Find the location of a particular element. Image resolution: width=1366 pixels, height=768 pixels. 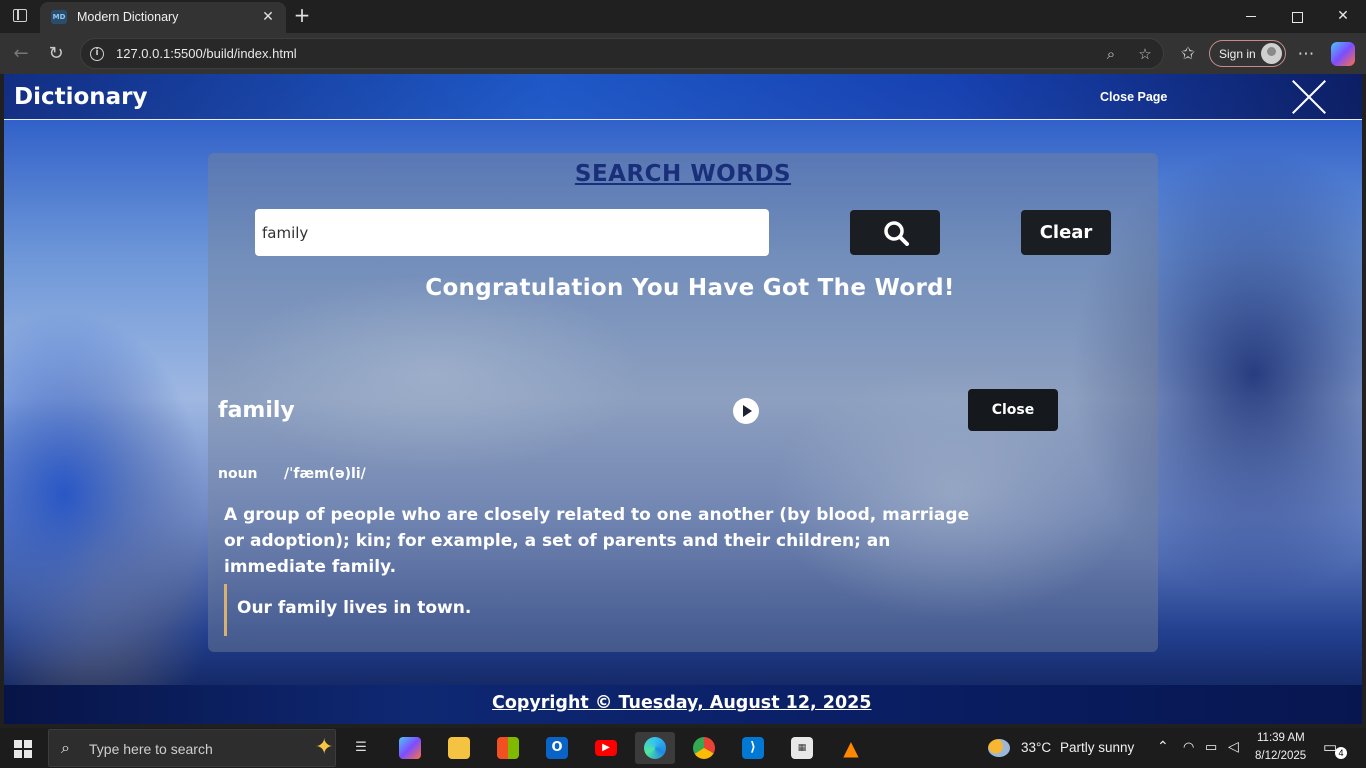

search-button is located at coordinates (895, 232).